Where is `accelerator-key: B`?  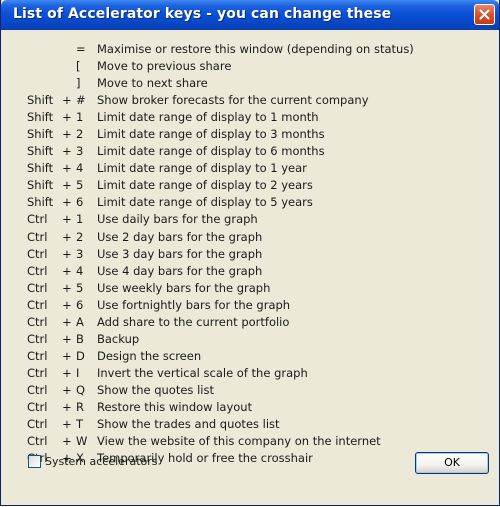
accelerator-key: B is located at coordinates (80, 338).